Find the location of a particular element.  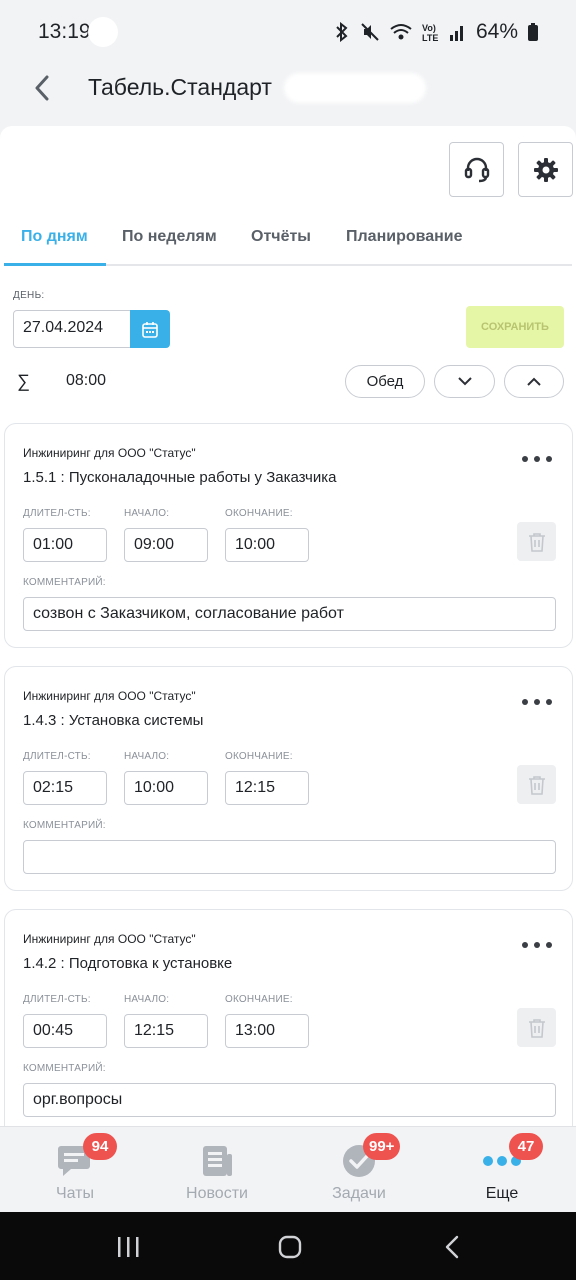

nav-label: Чаты is located at coordinates (75, 1193).